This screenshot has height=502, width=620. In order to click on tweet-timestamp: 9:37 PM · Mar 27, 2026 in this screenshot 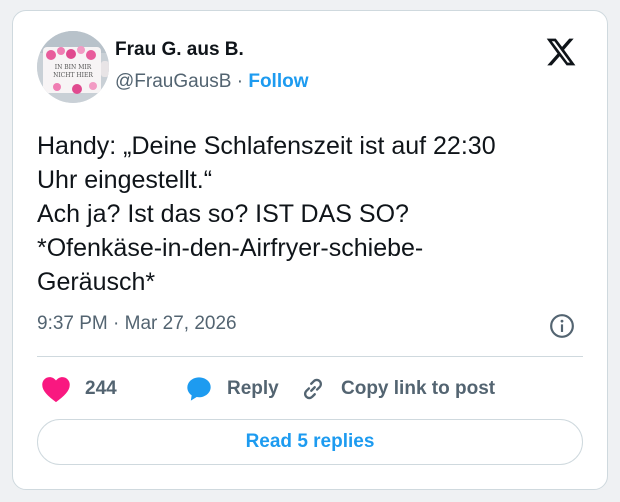, I will do `click(137, 324)`.